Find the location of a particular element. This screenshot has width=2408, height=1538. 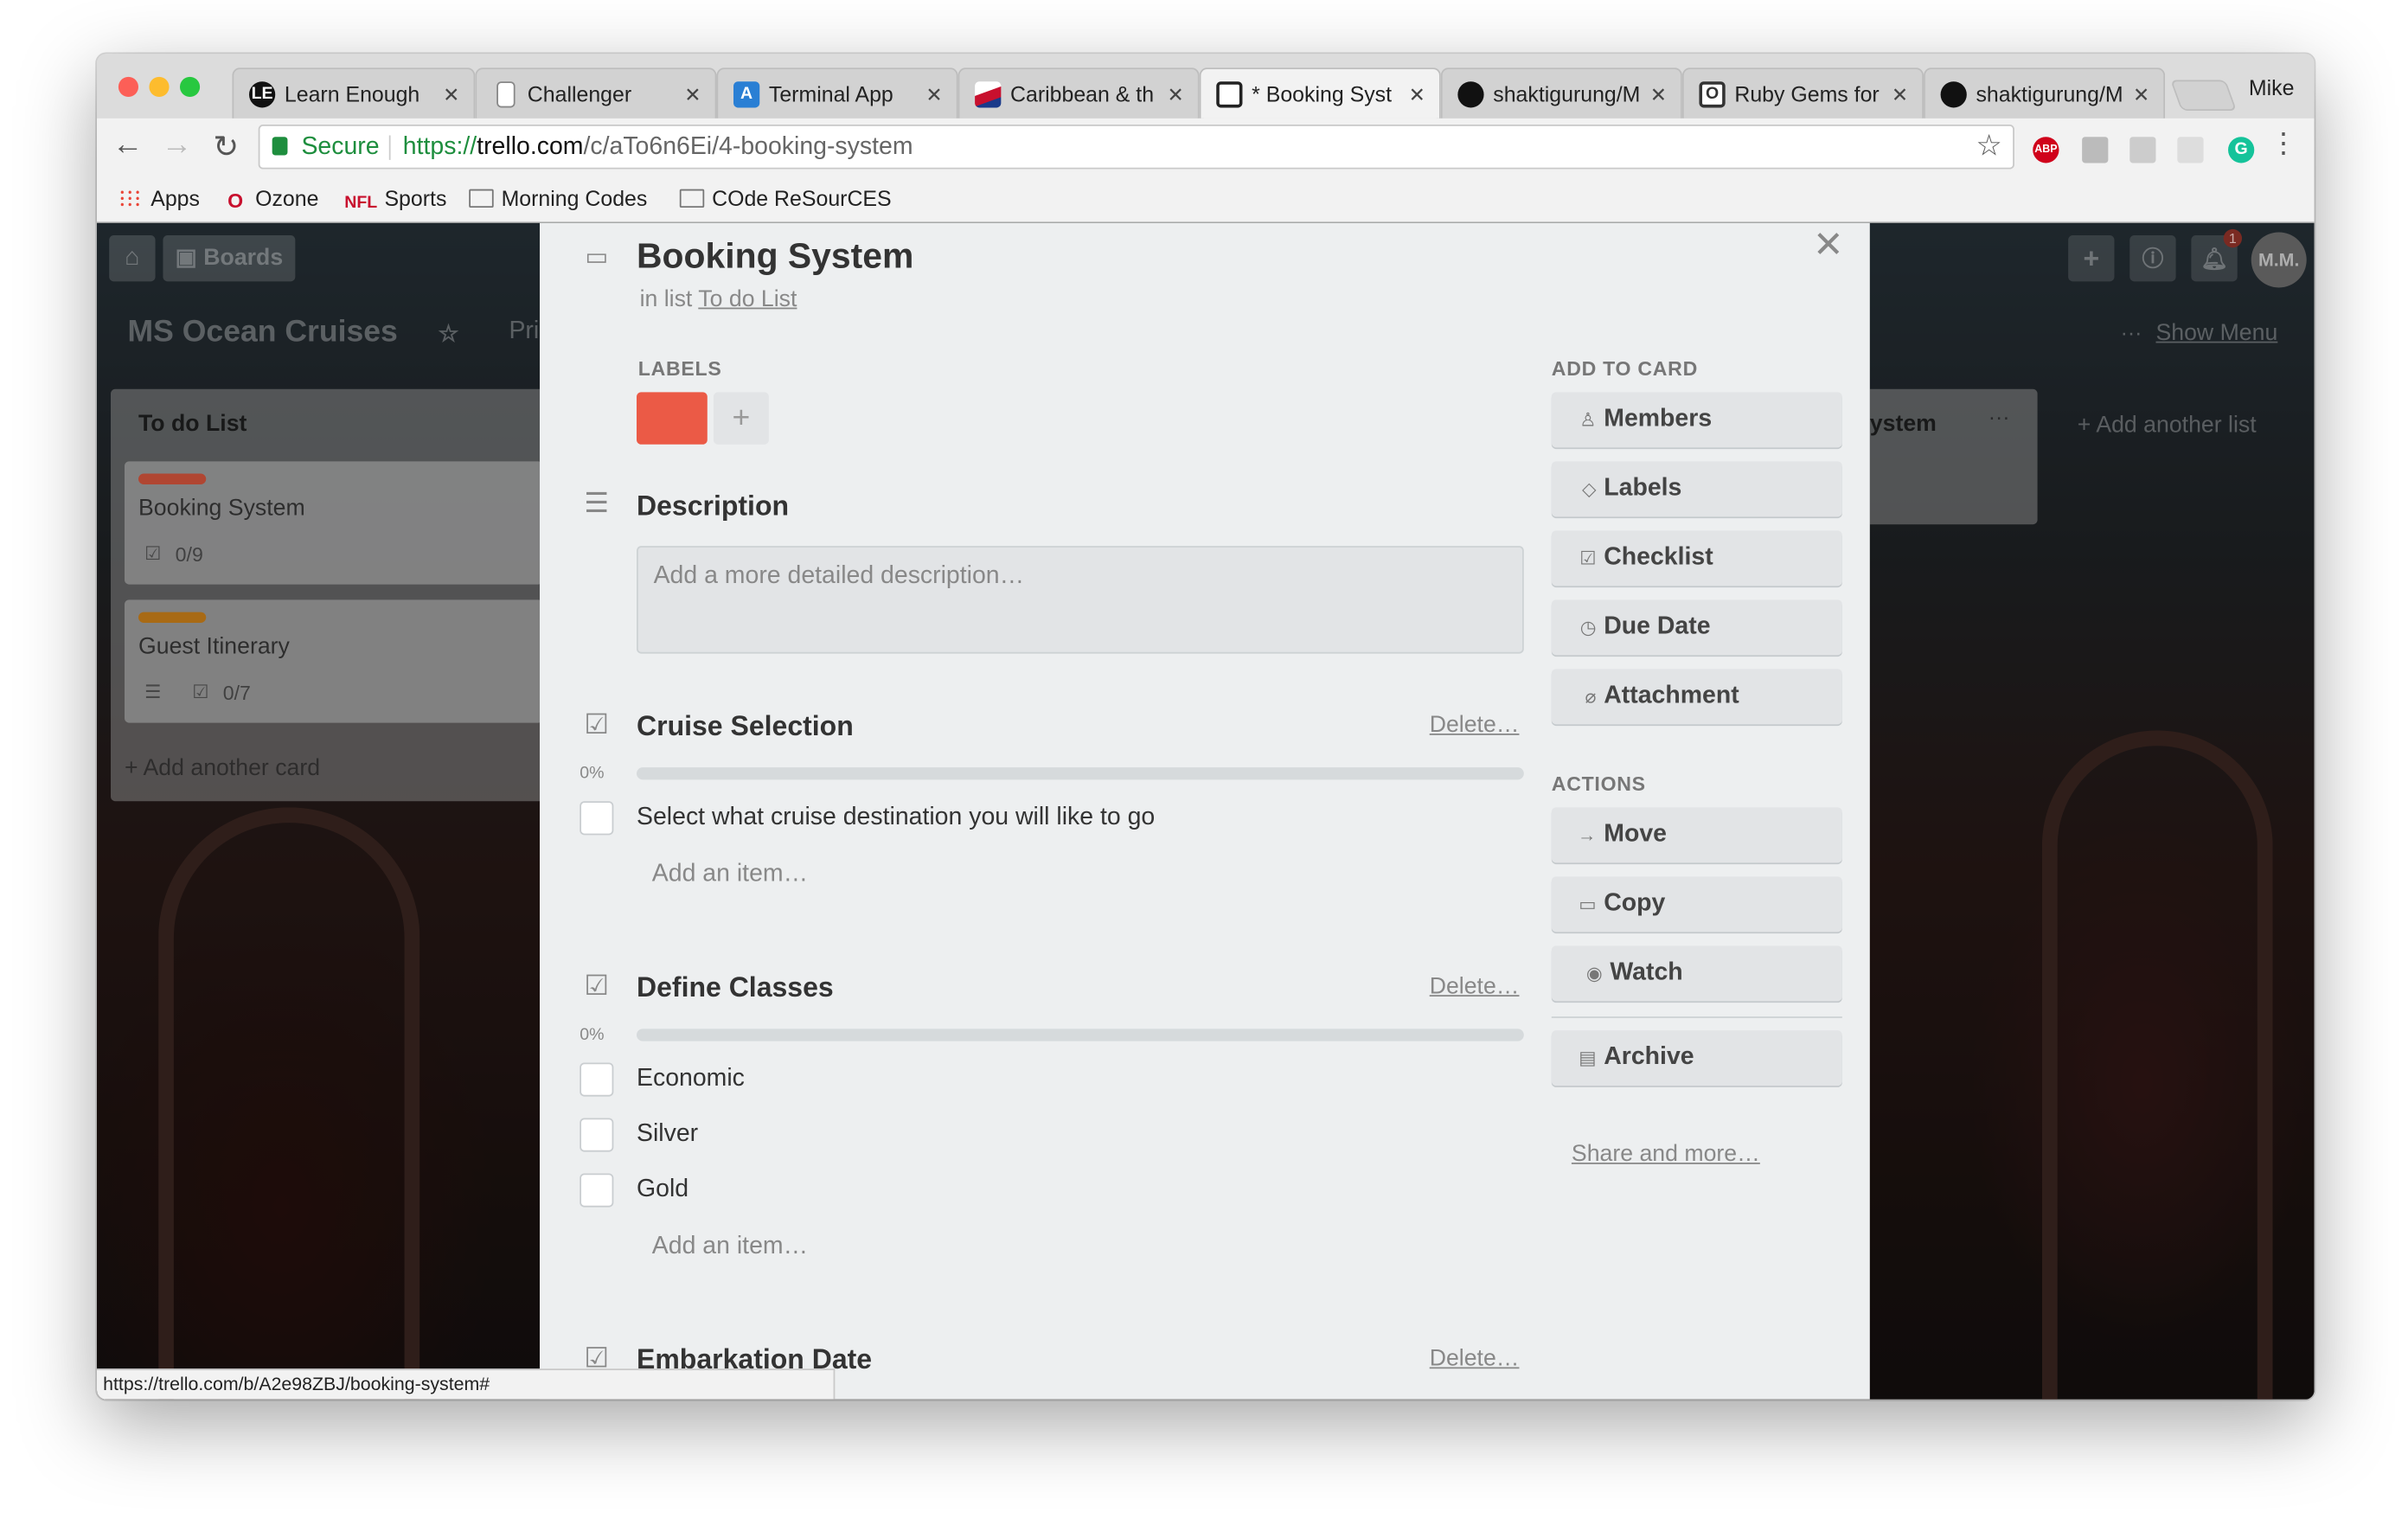

tab-title: shaktigurung/M is located at coordinates (1567, 93).